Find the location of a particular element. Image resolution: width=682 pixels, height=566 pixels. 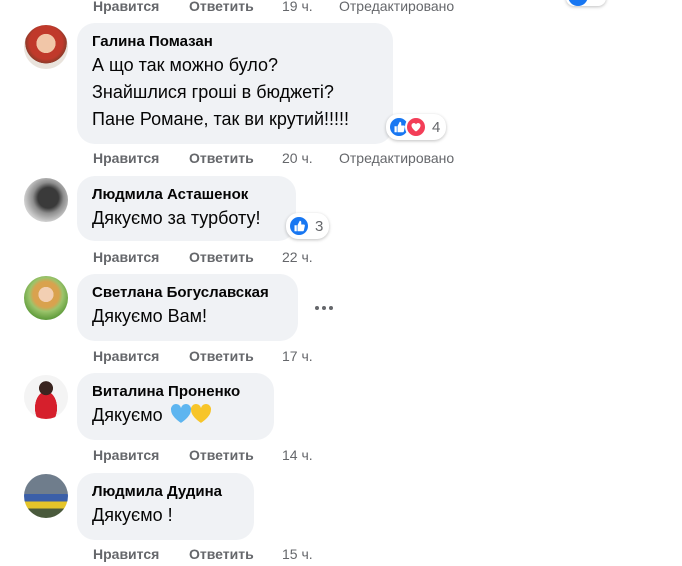

reaction-badge: 4 is located at coordinates (416, 127).